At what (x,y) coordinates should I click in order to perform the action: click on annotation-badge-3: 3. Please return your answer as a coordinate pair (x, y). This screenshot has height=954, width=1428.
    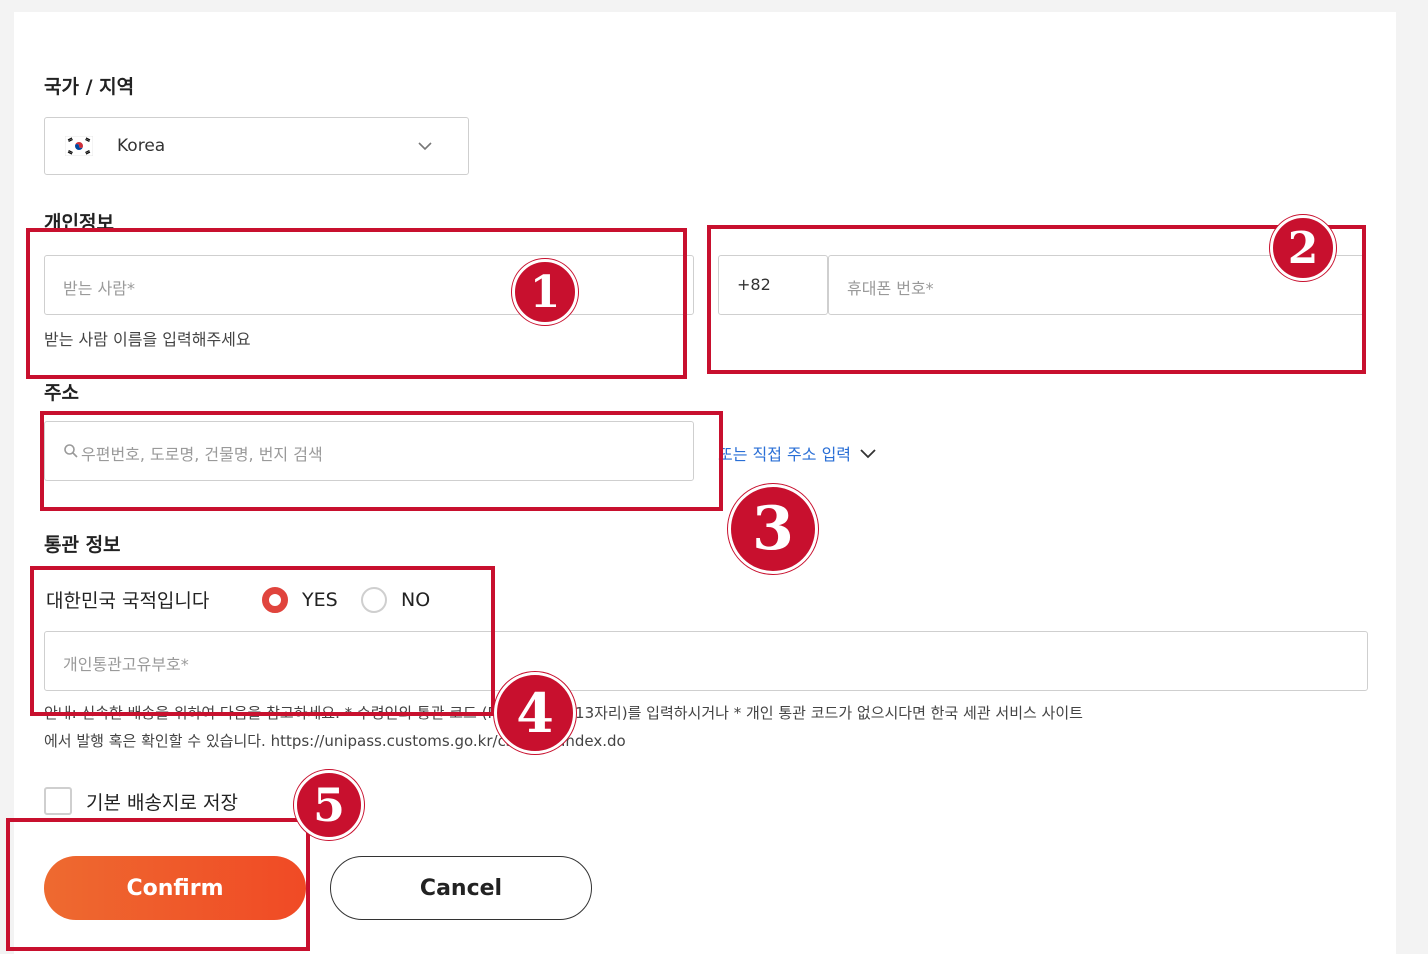
    Looking at the image, I should click on (773, 529).